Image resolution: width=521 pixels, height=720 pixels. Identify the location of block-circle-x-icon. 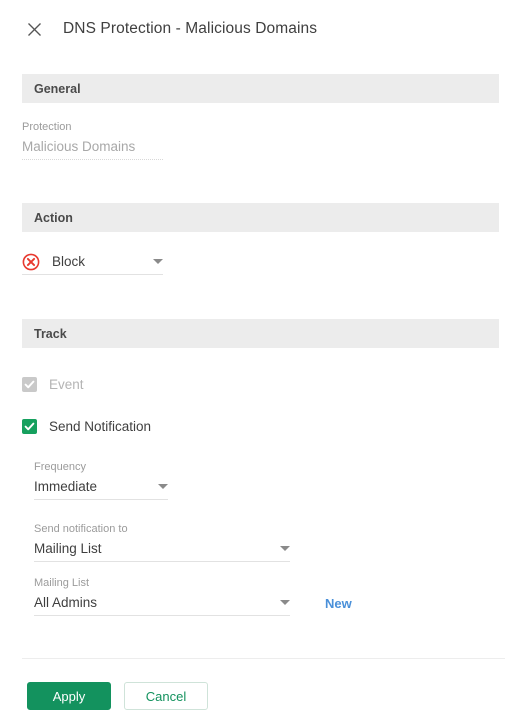
(31, 262).